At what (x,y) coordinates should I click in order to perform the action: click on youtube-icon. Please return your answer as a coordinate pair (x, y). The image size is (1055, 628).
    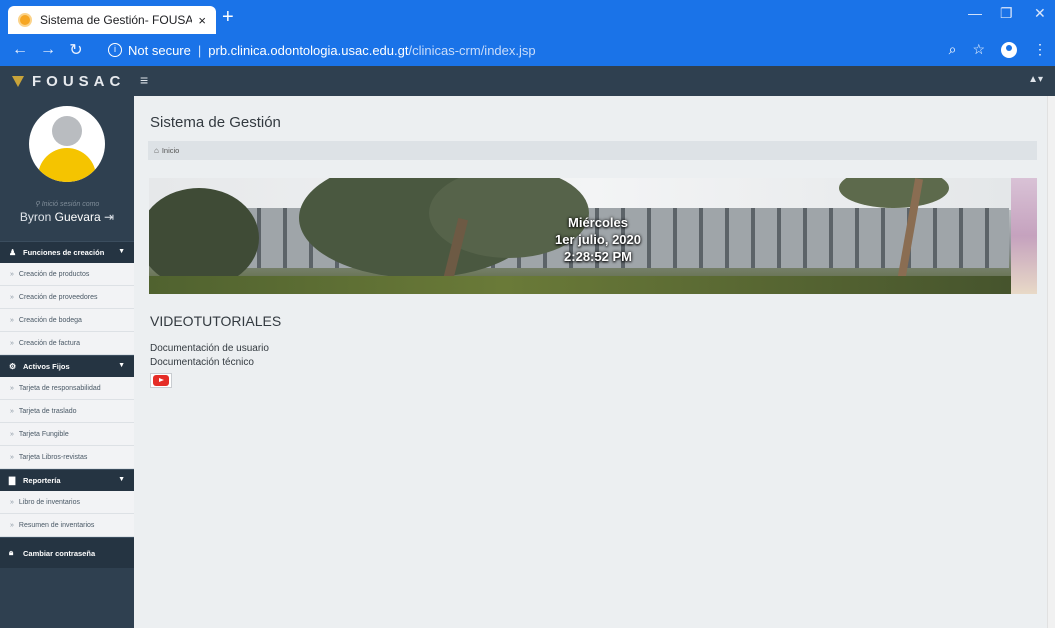
    Looking at the image, I should click on (161, 380).